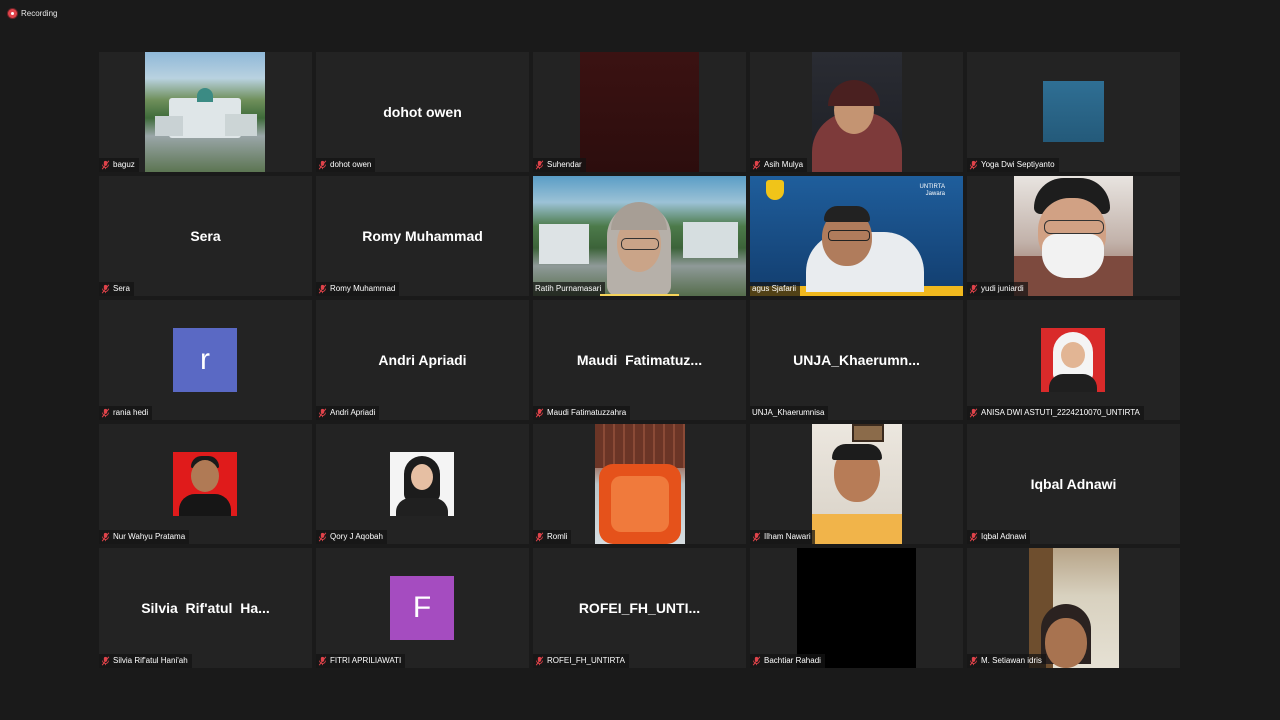 The height and width of the screenshot is (720, 1280). I want to click on participant-nameplate: Qory J Aqobah, so click(351, 537).